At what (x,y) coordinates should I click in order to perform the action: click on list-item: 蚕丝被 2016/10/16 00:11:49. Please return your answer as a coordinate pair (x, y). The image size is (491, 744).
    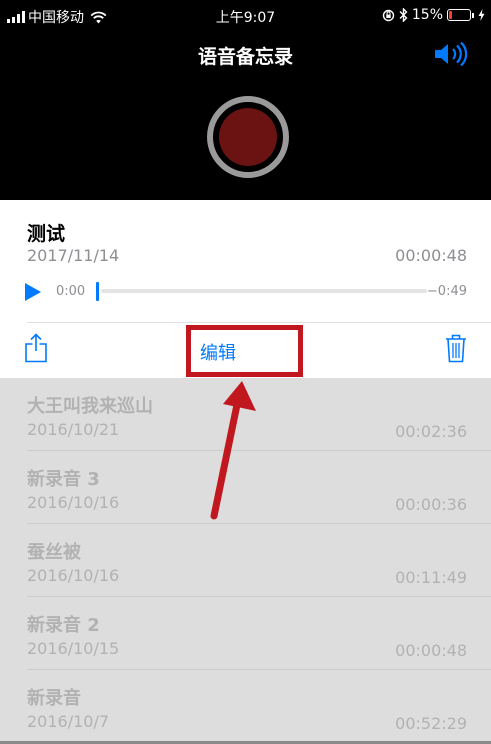
    Looking at the image, I should click on (245, 560).